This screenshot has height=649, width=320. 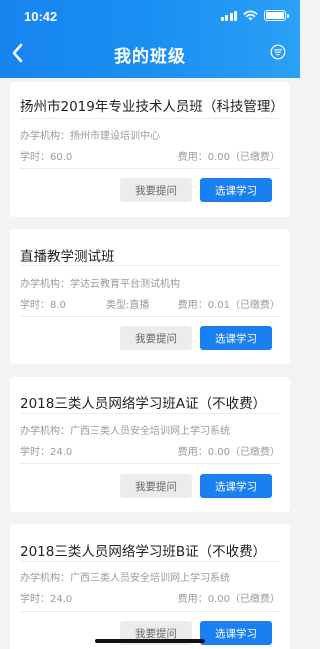 I want to click on org-value: 学达云教育平台测试机构, so click(x=125, y=284).